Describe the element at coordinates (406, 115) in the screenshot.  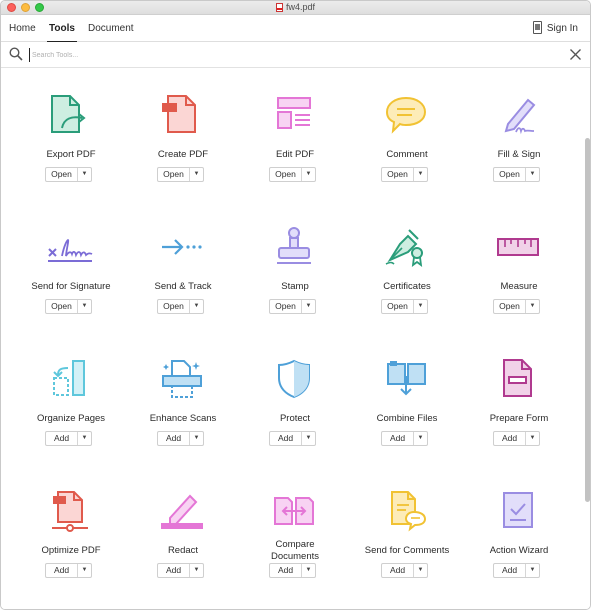
I see `comment-icon` at that location.